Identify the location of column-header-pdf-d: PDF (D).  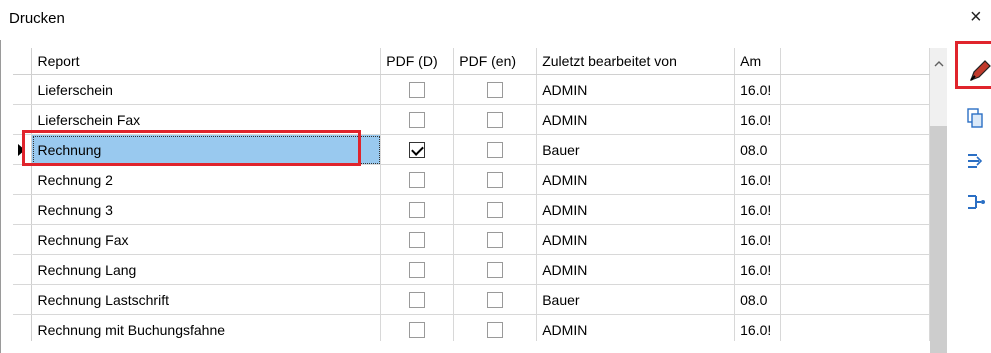
(417, 61).